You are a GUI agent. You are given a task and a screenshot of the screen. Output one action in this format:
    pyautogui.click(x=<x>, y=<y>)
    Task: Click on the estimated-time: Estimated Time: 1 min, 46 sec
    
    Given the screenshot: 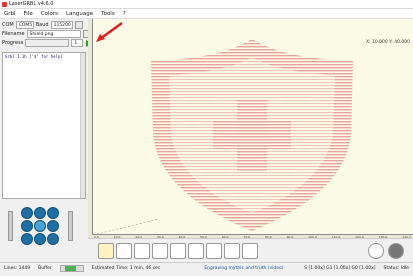 What is the action you would take?
    pyautogui.click(x=126, y=268)
    